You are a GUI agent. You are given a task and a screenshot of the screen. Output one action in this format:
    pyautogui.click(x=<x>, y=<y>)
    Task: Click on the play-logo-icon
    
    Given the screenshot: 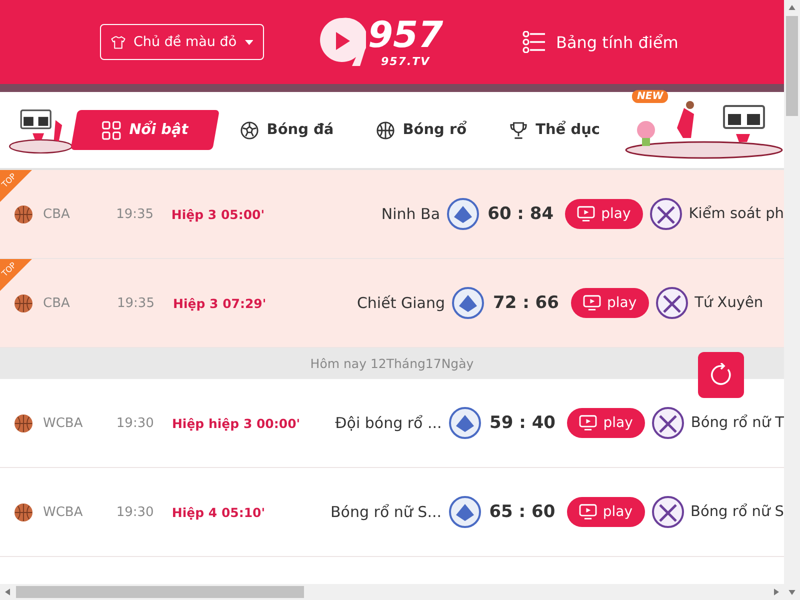 What is the action you would take?
    pyautogui.click(x=342, y=42)
    